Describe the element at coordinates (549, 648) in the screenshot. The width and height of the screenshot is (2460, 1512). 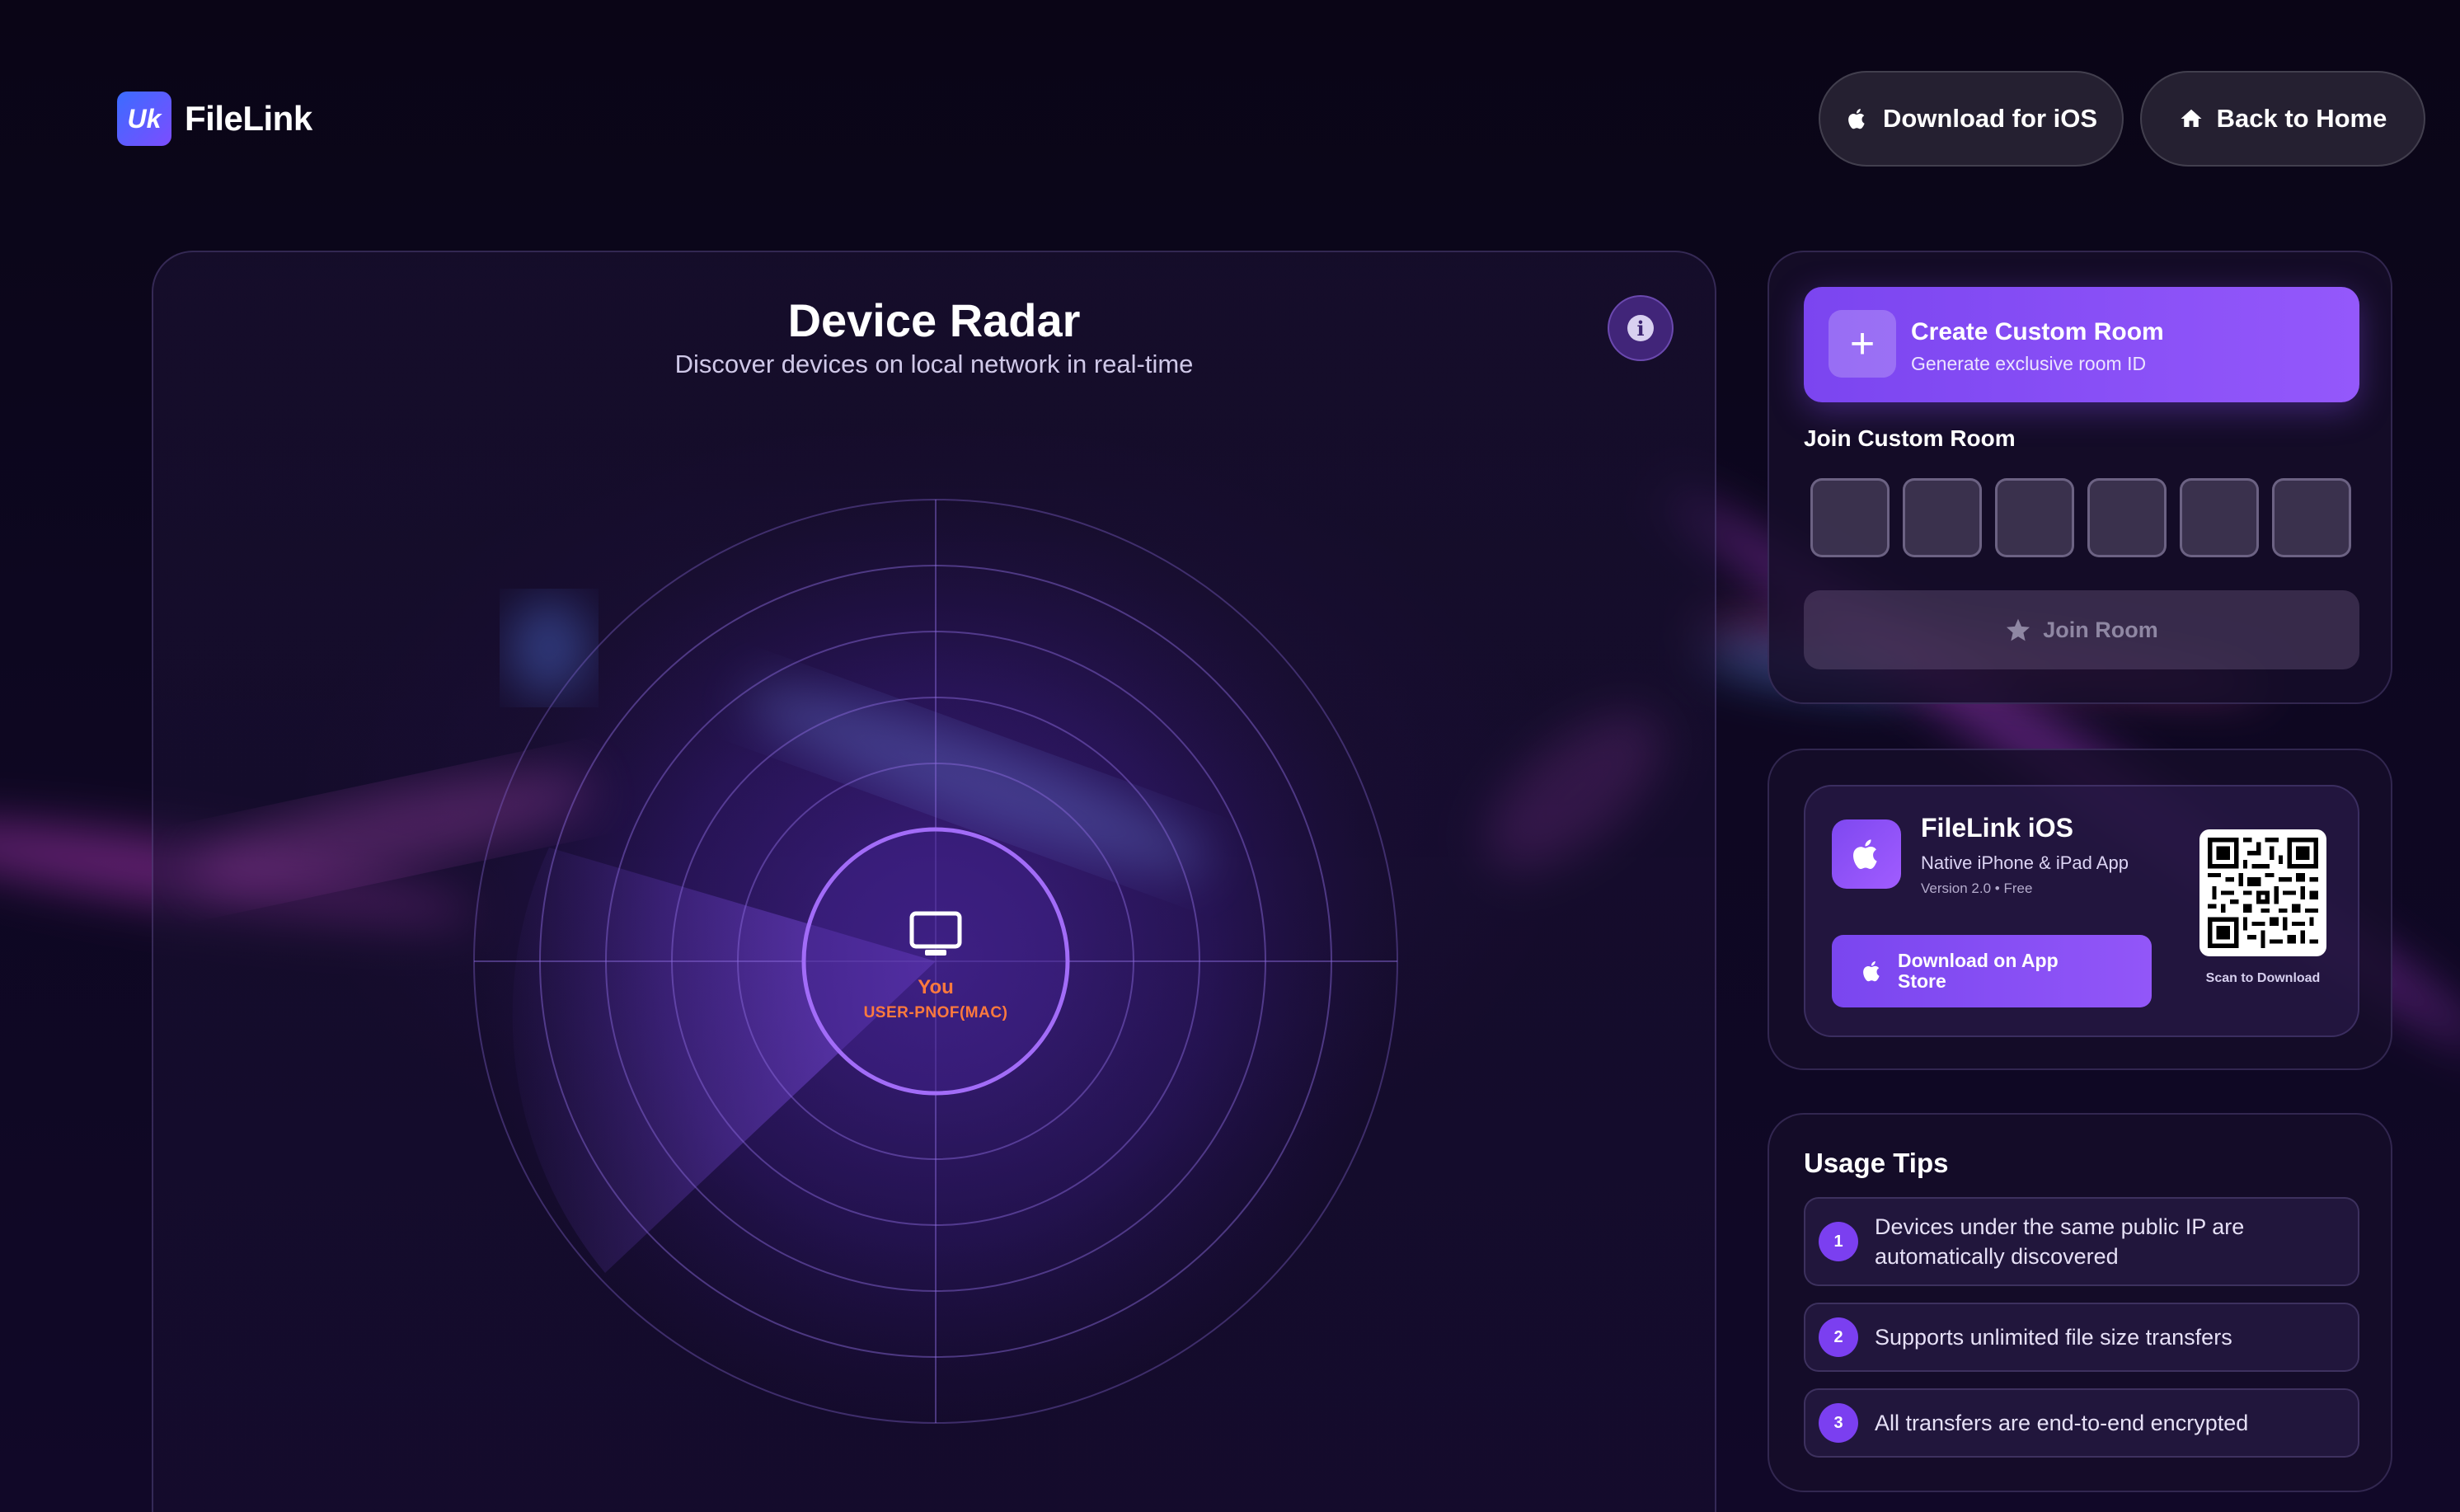
I see `radar-haze` at that location.